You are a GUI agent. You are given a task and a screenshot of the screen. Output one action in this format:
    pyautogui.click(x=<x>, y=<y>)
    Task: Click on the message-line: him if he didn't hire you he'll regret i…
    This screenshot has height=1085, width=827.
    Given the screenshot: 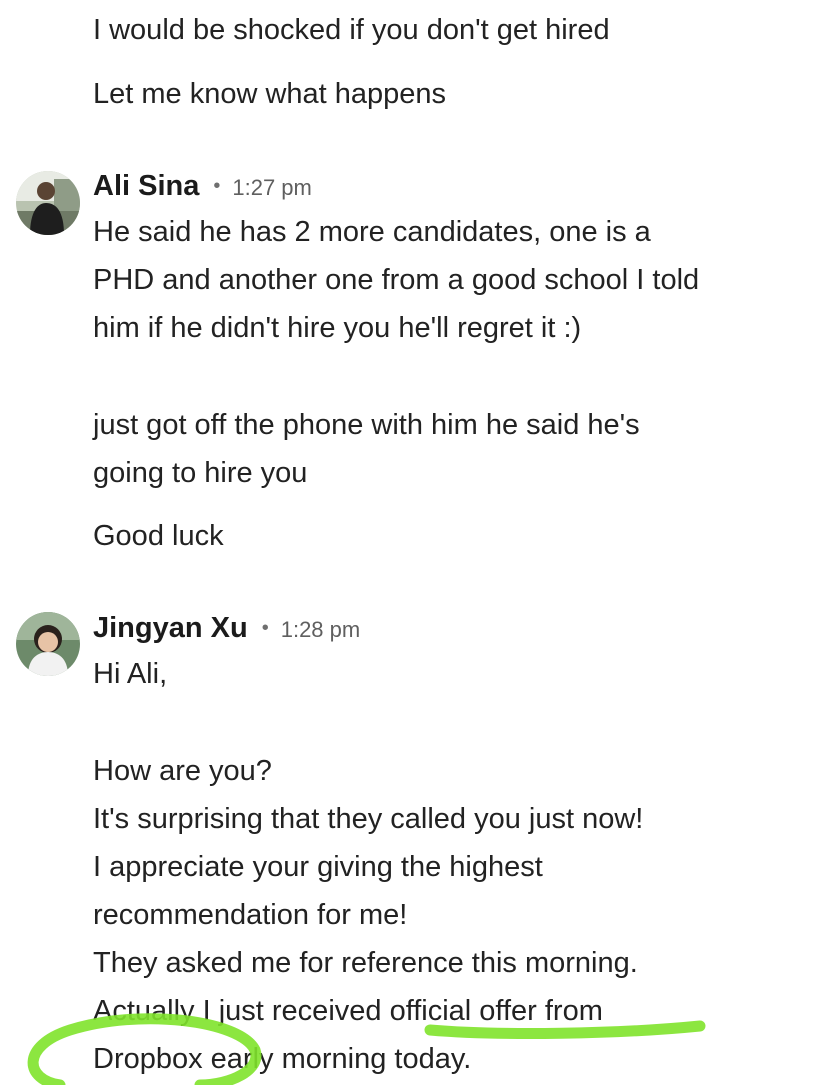 What is the action you would take?
    pyautogui.click(x=337, y=328)
    